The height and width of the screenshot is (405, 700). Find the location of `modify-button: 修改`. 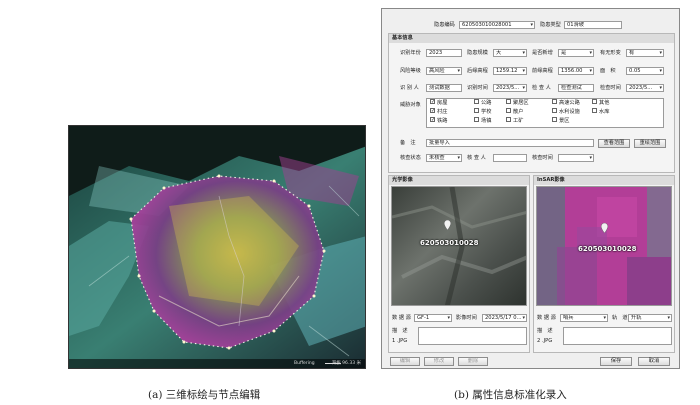

modify-button: 修改 is located at coordinates (439, 361).